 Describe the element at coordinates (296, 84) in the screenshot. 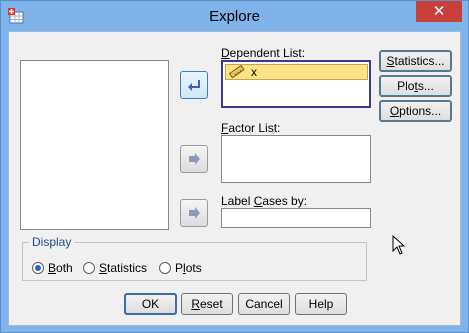

I see `dependent-list: x` at that location.